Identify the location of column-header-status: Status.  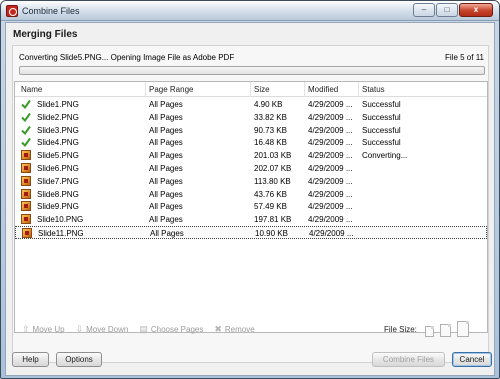
(373, 89).